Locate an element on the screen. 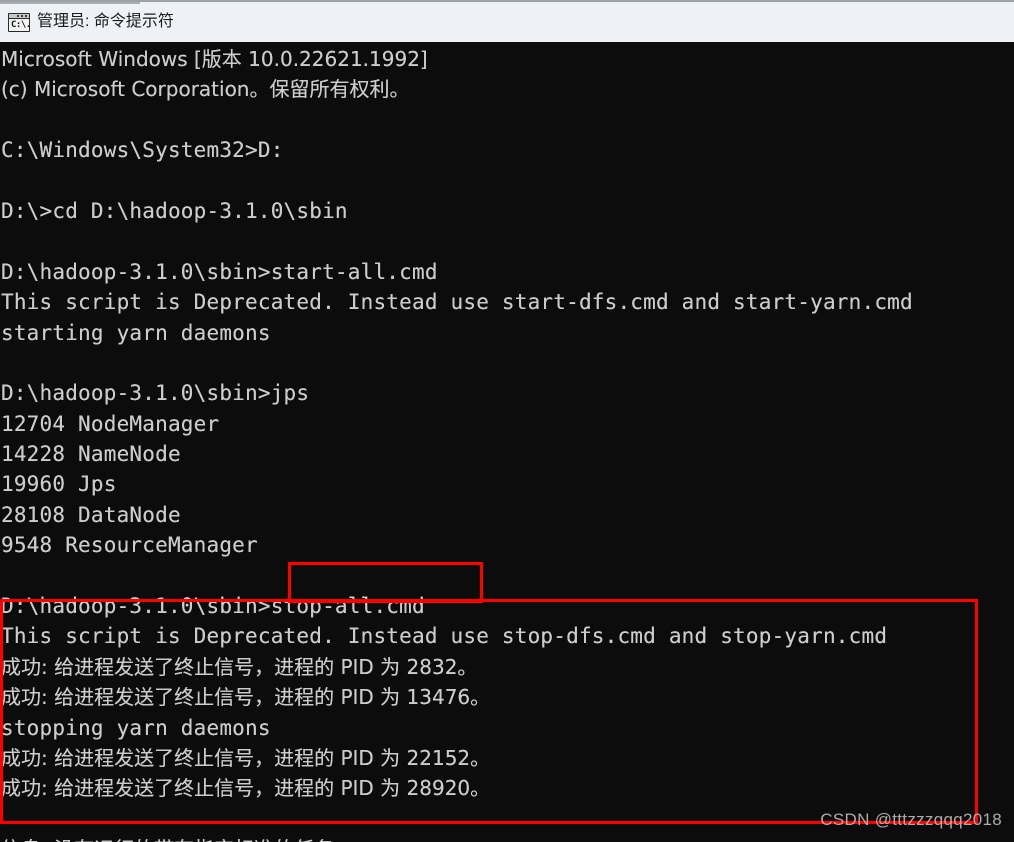 The image size is (1014, 842). console-line: 28108 DataNode is located at coordinates (91, 514).